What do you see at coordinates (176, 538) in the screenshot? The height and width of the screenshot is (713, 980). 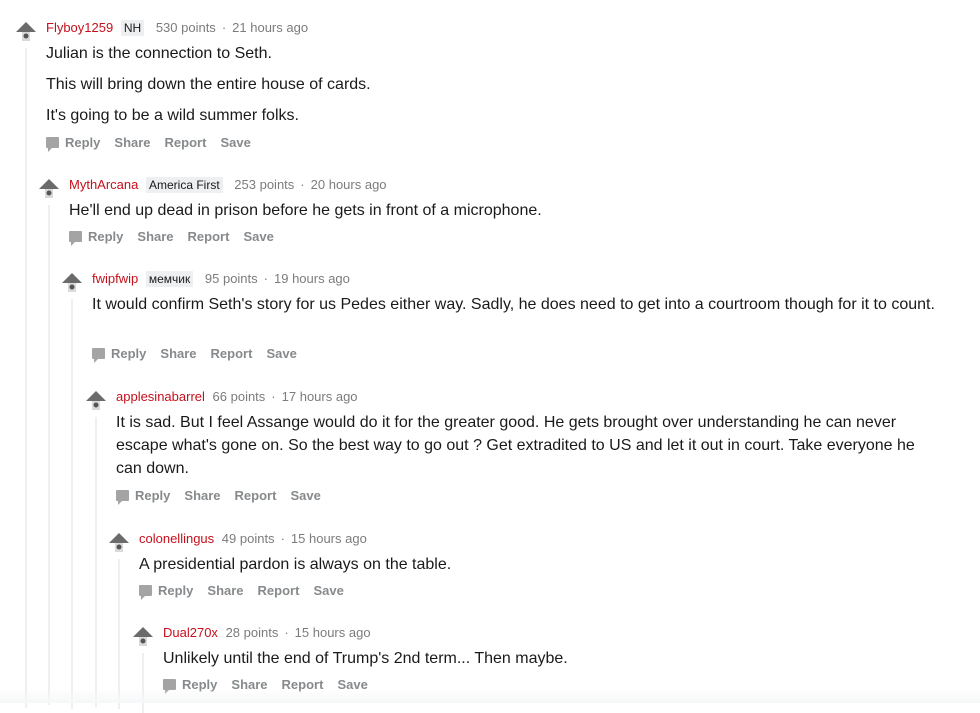 I see `author-link: colonellingus` at bounding box center [176, 538].